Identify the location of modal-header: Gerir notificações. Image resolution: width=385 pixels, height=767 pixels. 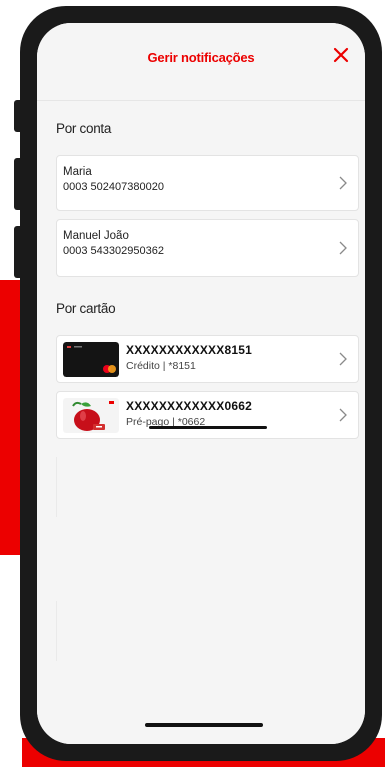
(201, 62).